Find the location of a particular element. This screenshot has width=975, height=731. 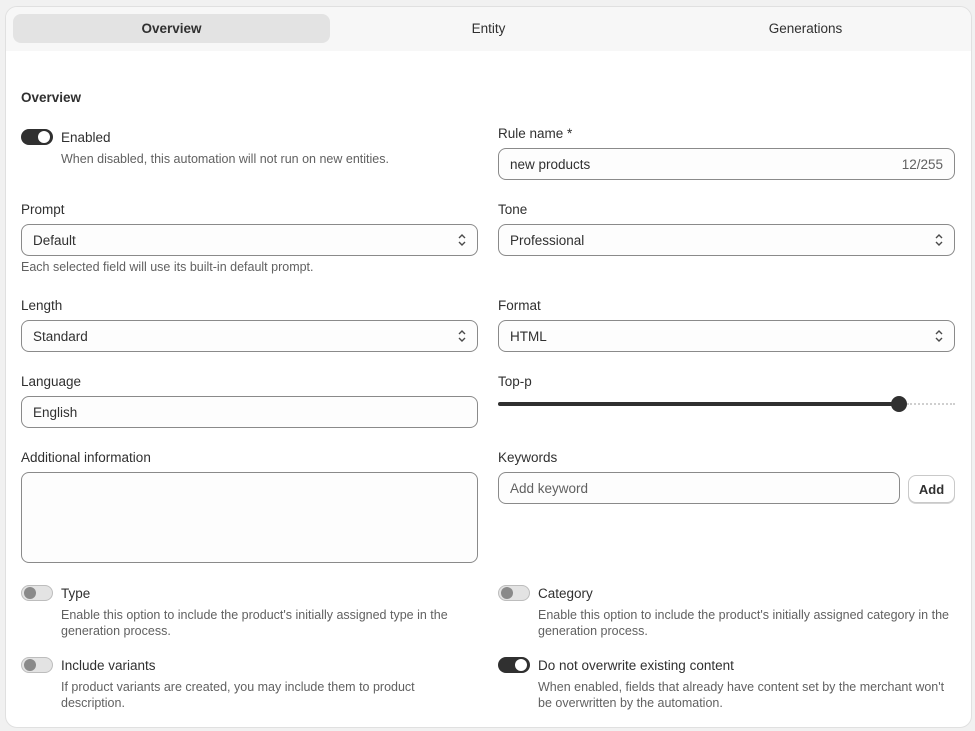

tone-value: Professional is located at coordinates (547, 240).